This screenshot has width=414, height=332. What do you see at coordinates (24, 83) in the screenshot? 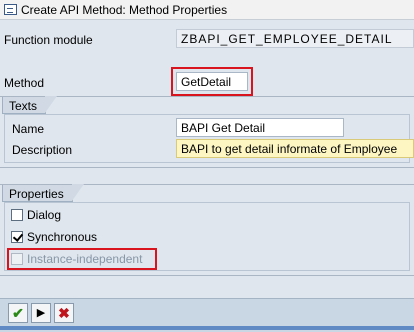
I see `method-label: Method` at bounding box center [24, 83].